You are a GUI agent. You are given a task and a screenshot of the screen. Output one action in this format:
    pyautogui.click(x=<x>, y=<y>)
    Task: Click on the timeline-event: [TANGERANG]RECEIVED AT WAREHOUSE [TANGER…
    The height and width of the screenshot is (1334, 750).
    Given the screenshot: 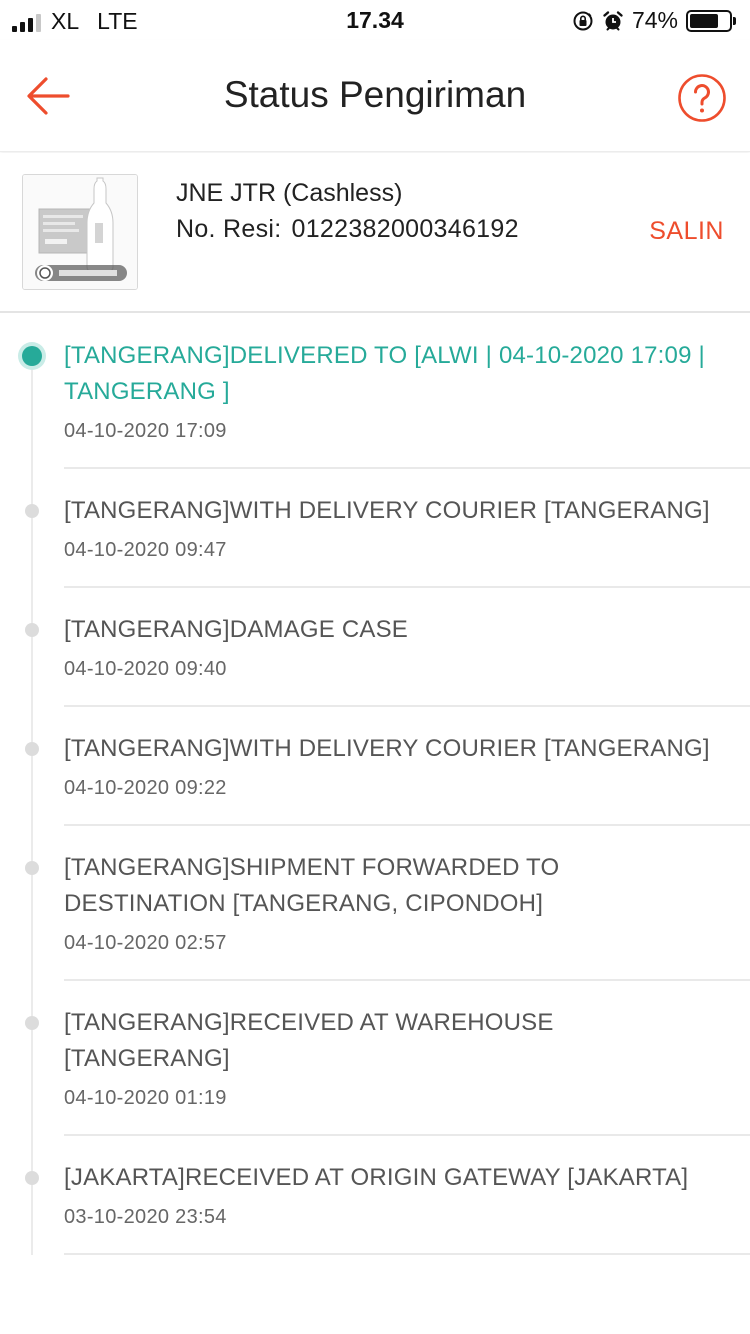 What is the action you would take?
    pyautogui.click(x=375, y=1058)
    